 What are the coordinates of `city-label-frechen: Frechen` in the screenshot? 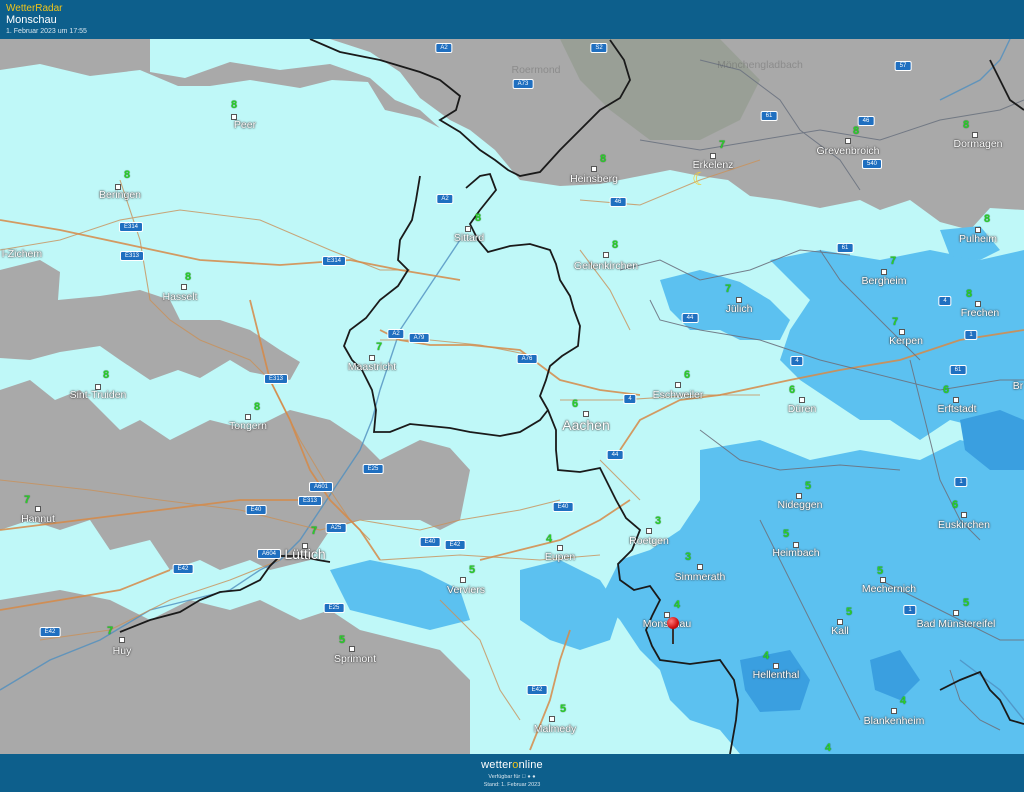 It's located at (980, 313).